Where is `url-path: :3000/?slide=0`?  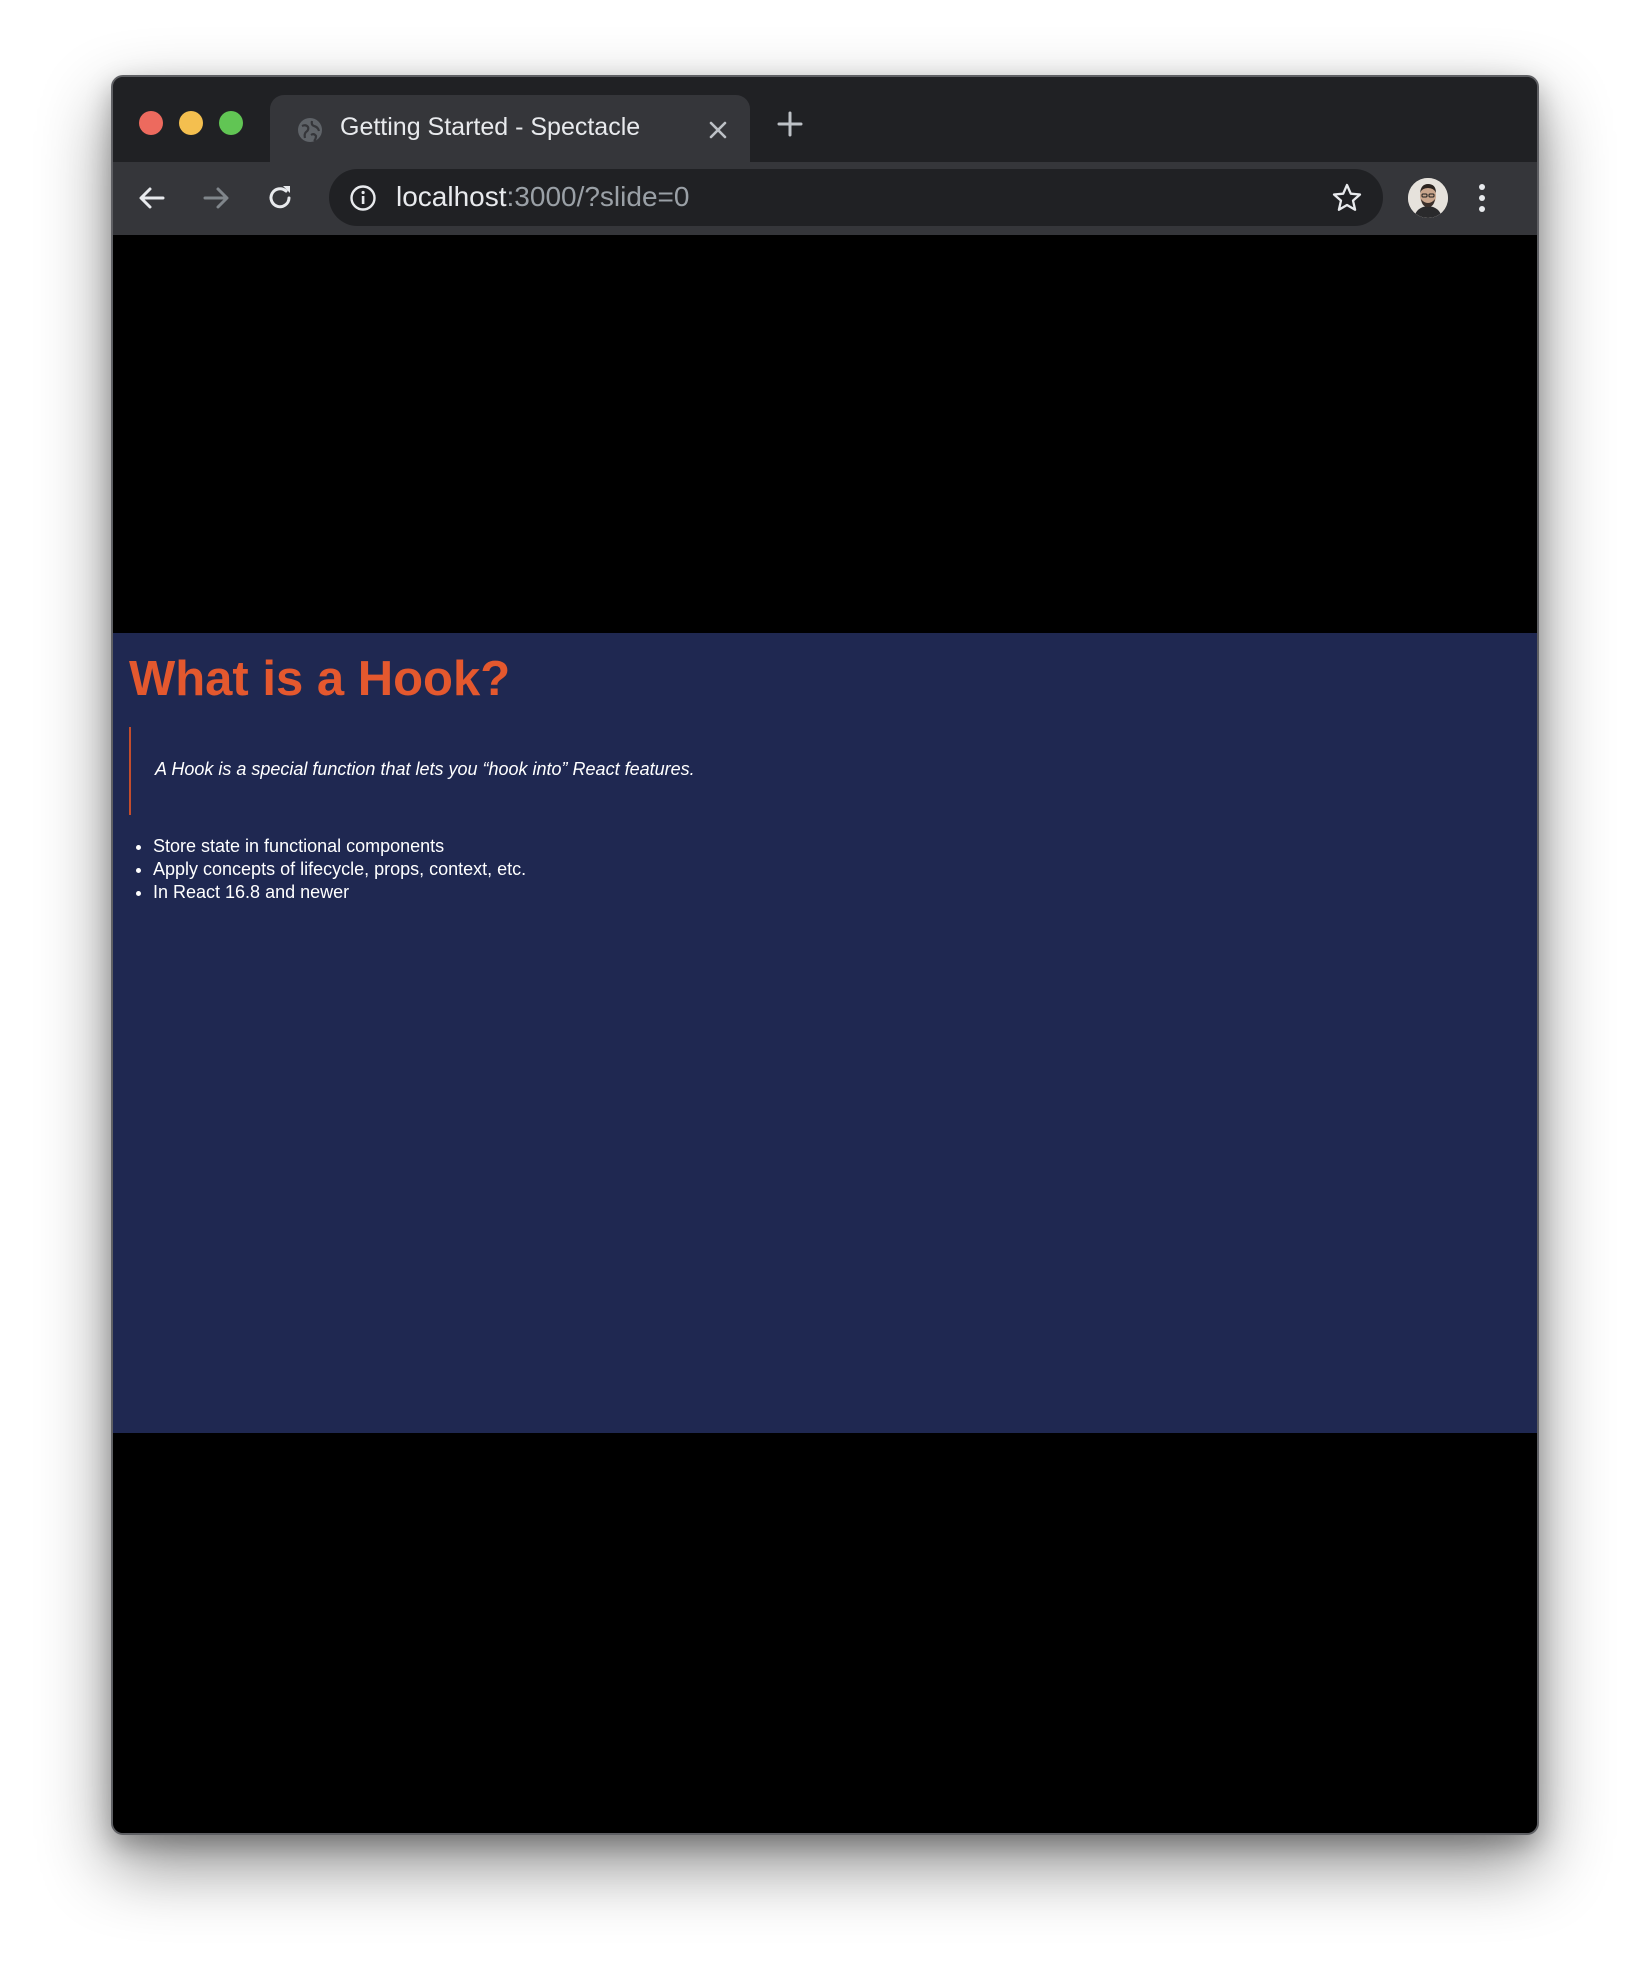
url-path: :3000/?slide=0 is located at coordinates (598, 196).